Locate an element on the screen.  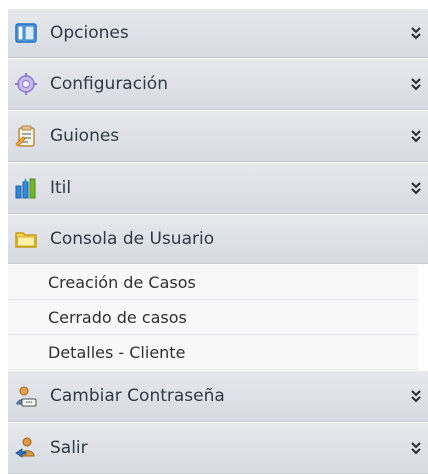
menu-header-cambiar-contrasena: *** Cambiar Contraseña is located at coordinates (218, 396).